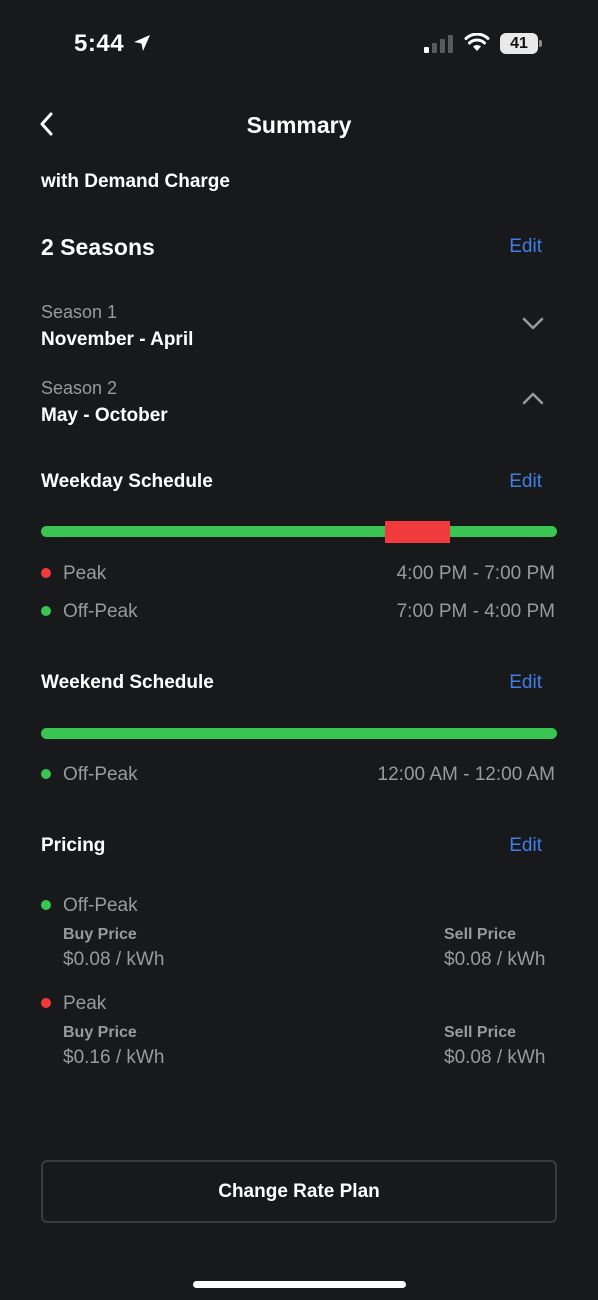  I want to click on peak-buy-price: $0.16 / kWh, so click(114, 1057).